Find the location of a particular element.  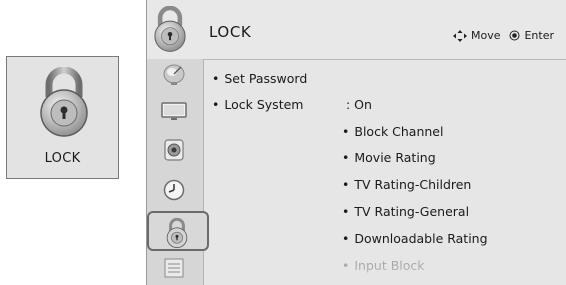

sidebar-item-channel is located at coordinates (175, 76).